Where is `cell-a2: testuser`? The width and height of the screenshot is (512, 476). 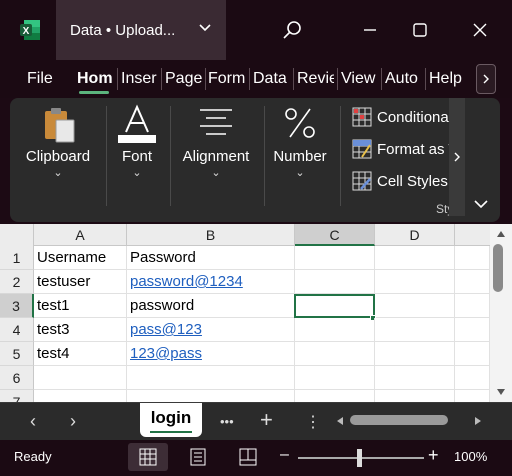
cell-a2: testuser is located at coordinates (80, 282).